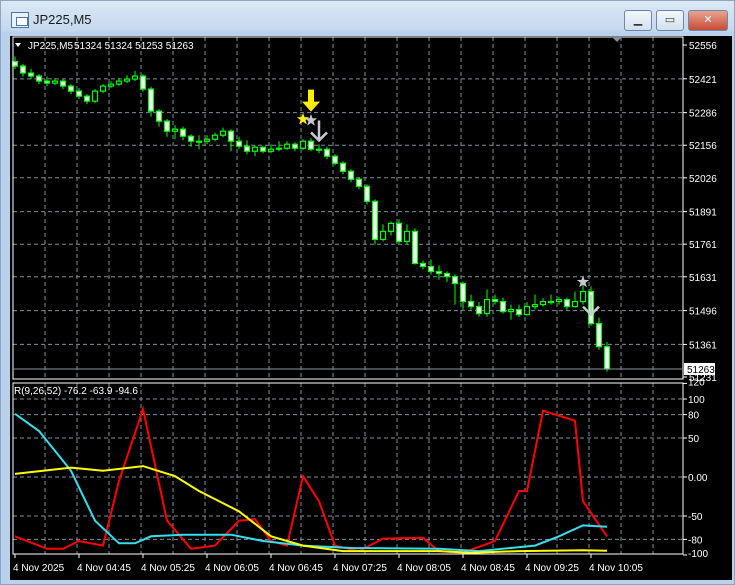 The height and width of the screenshot is (585, 735). What do you see at coordinates (670, 20) in the screenshot?
I see `maximize-button: ▭` at bounding box center [670, 20].